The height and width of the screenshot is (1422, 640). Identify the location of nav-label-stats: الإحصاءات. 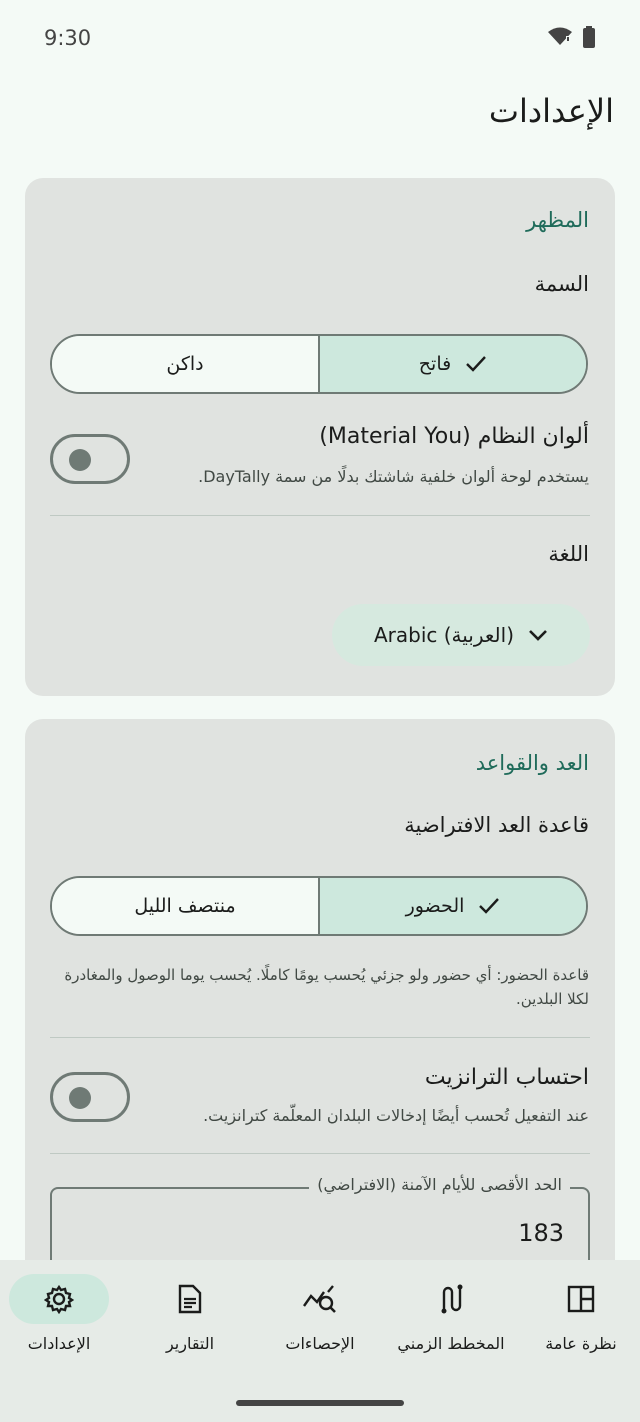
(320, 1343).